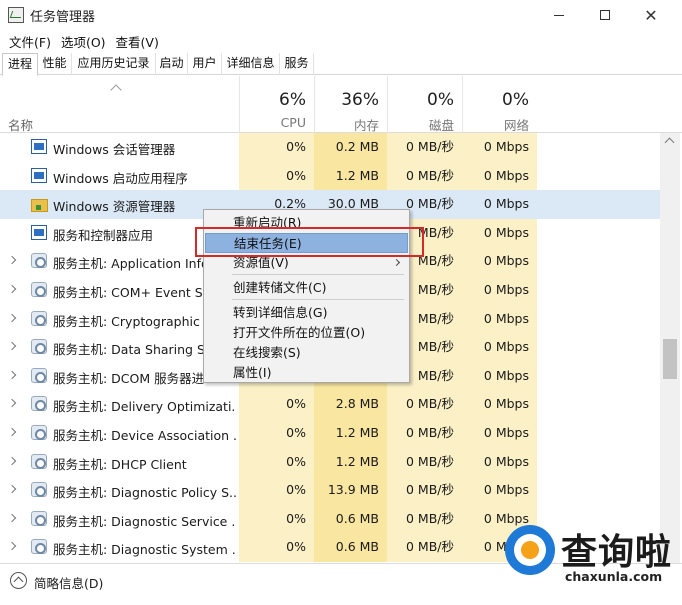 This screenshot has width=682, height=605. I want to click on fewer-details-link: 简略信息(D), so click(68, 582).